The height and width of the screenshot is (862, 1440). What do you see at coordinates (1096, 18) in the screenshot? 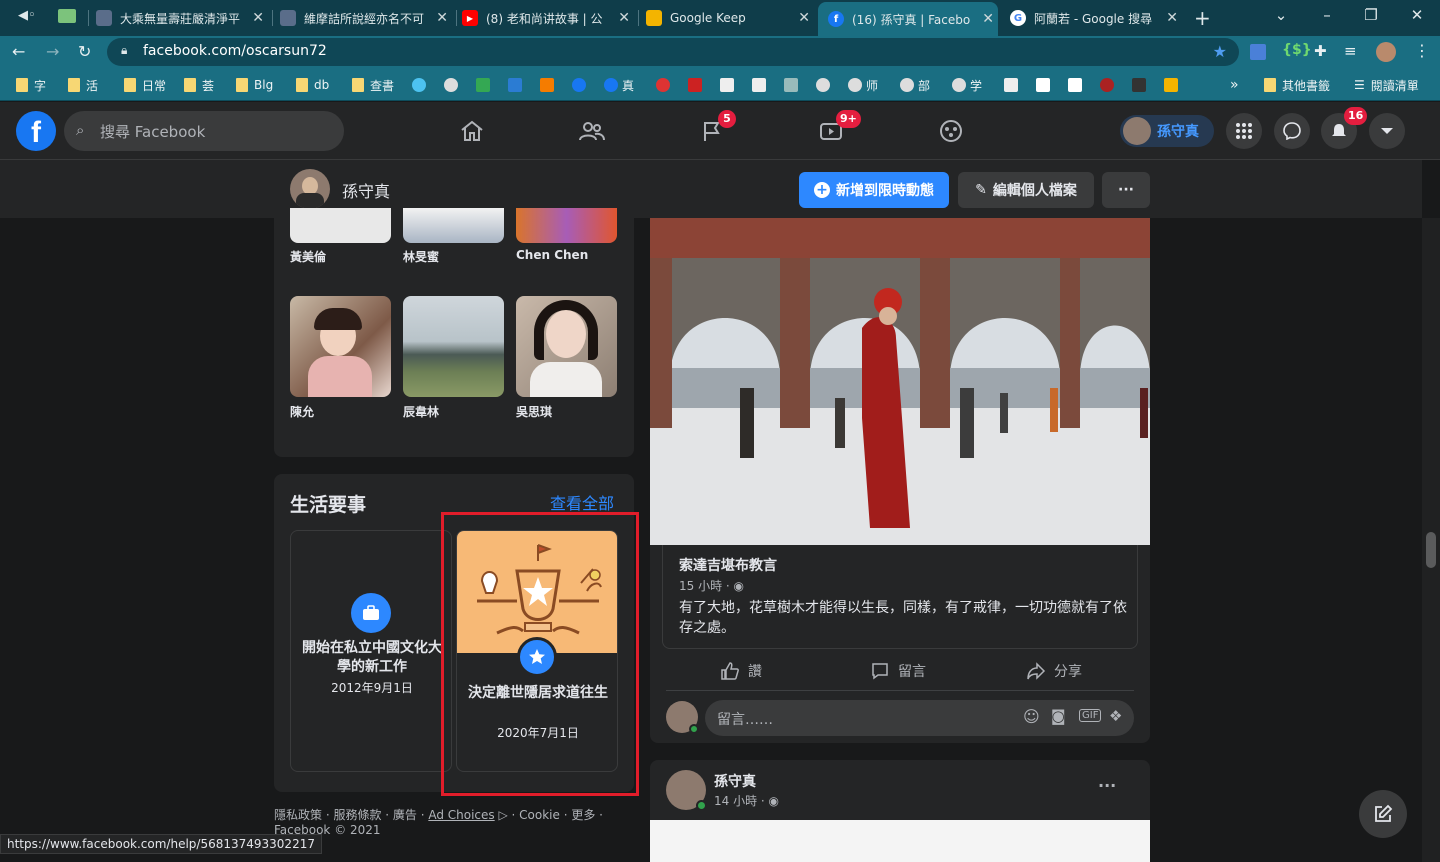
I see `tab-6: G 阿蘭若 - Google 搜尋 ✕` at bounding box center [1096, 18].